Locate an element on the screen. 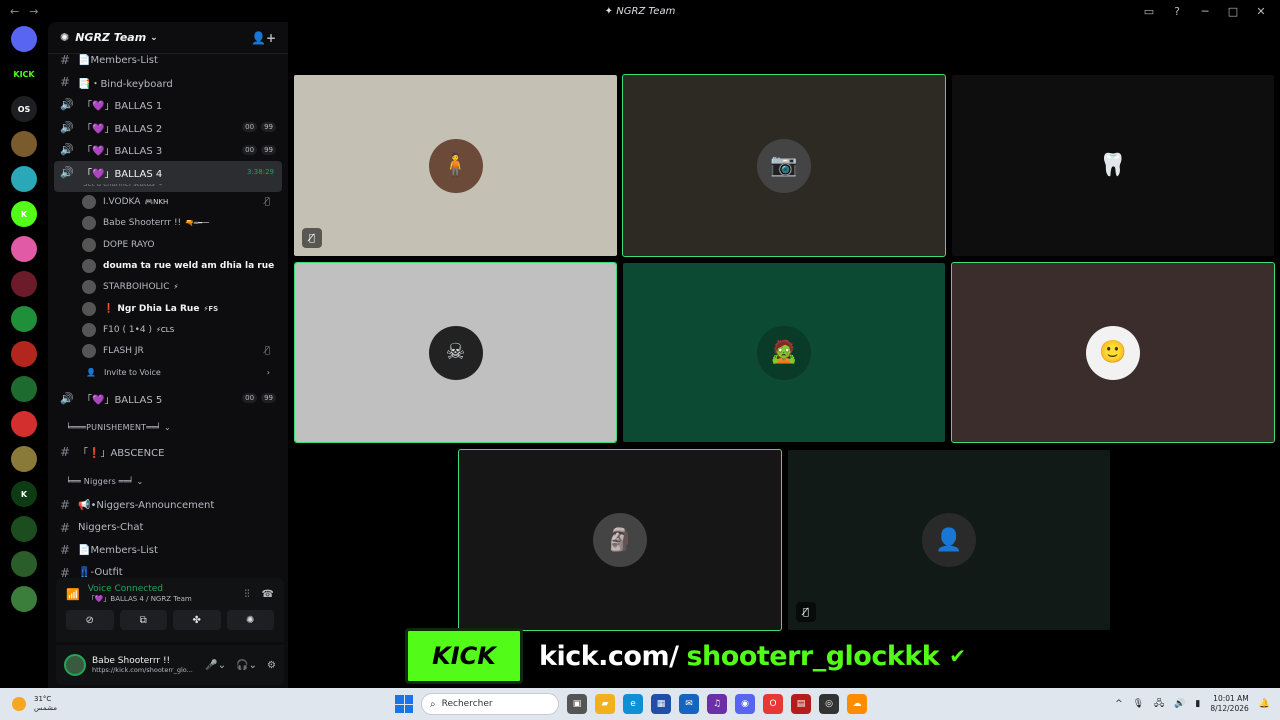  signal-icon: 📶 is located at coordinates (73, 594).